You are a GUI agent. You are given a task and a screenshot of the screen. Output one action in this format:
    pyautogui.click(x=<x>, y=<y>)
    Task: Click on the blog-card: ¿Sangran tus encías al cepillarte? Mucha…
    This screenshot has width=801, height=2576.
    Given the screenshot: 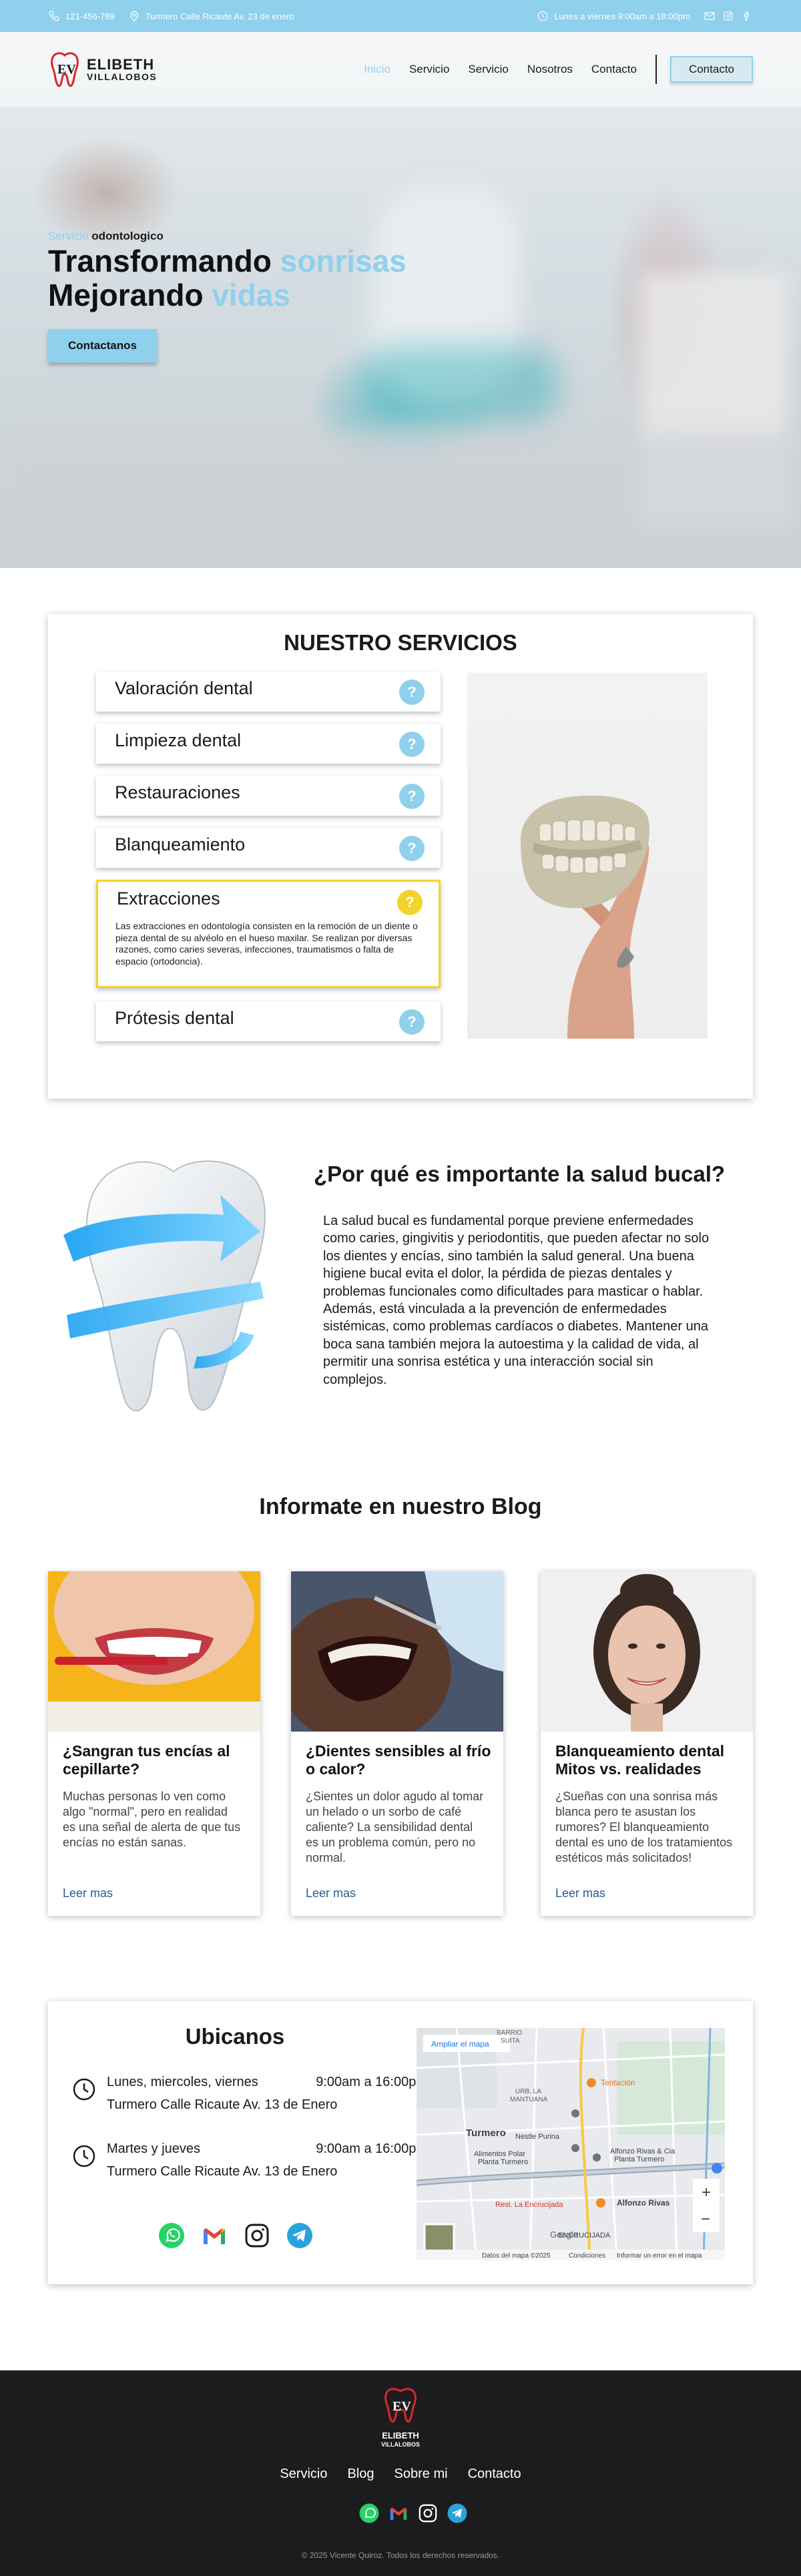 What is the action you would take?
    pyautogui.click(x=154, y=1743)
    